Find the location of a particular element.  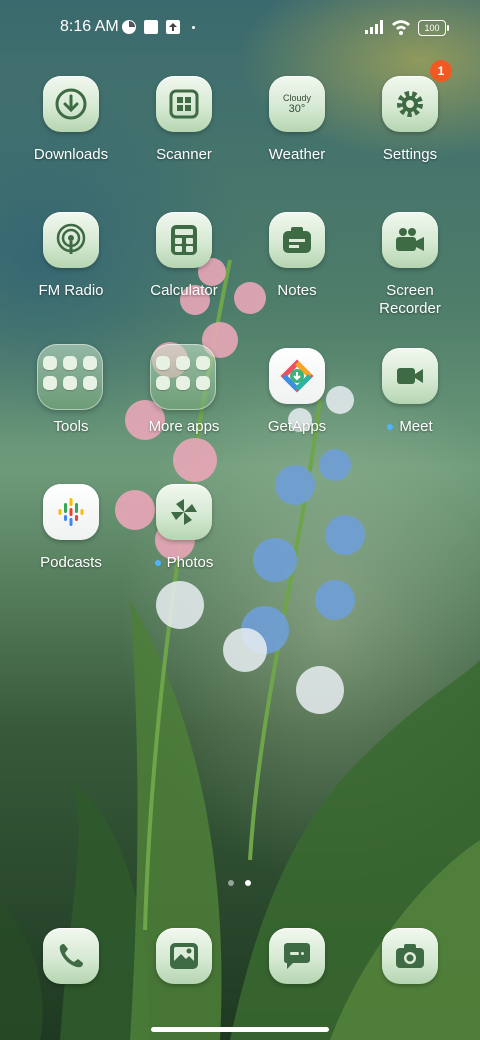

calculator-icon is located at coordinates (184, 240).